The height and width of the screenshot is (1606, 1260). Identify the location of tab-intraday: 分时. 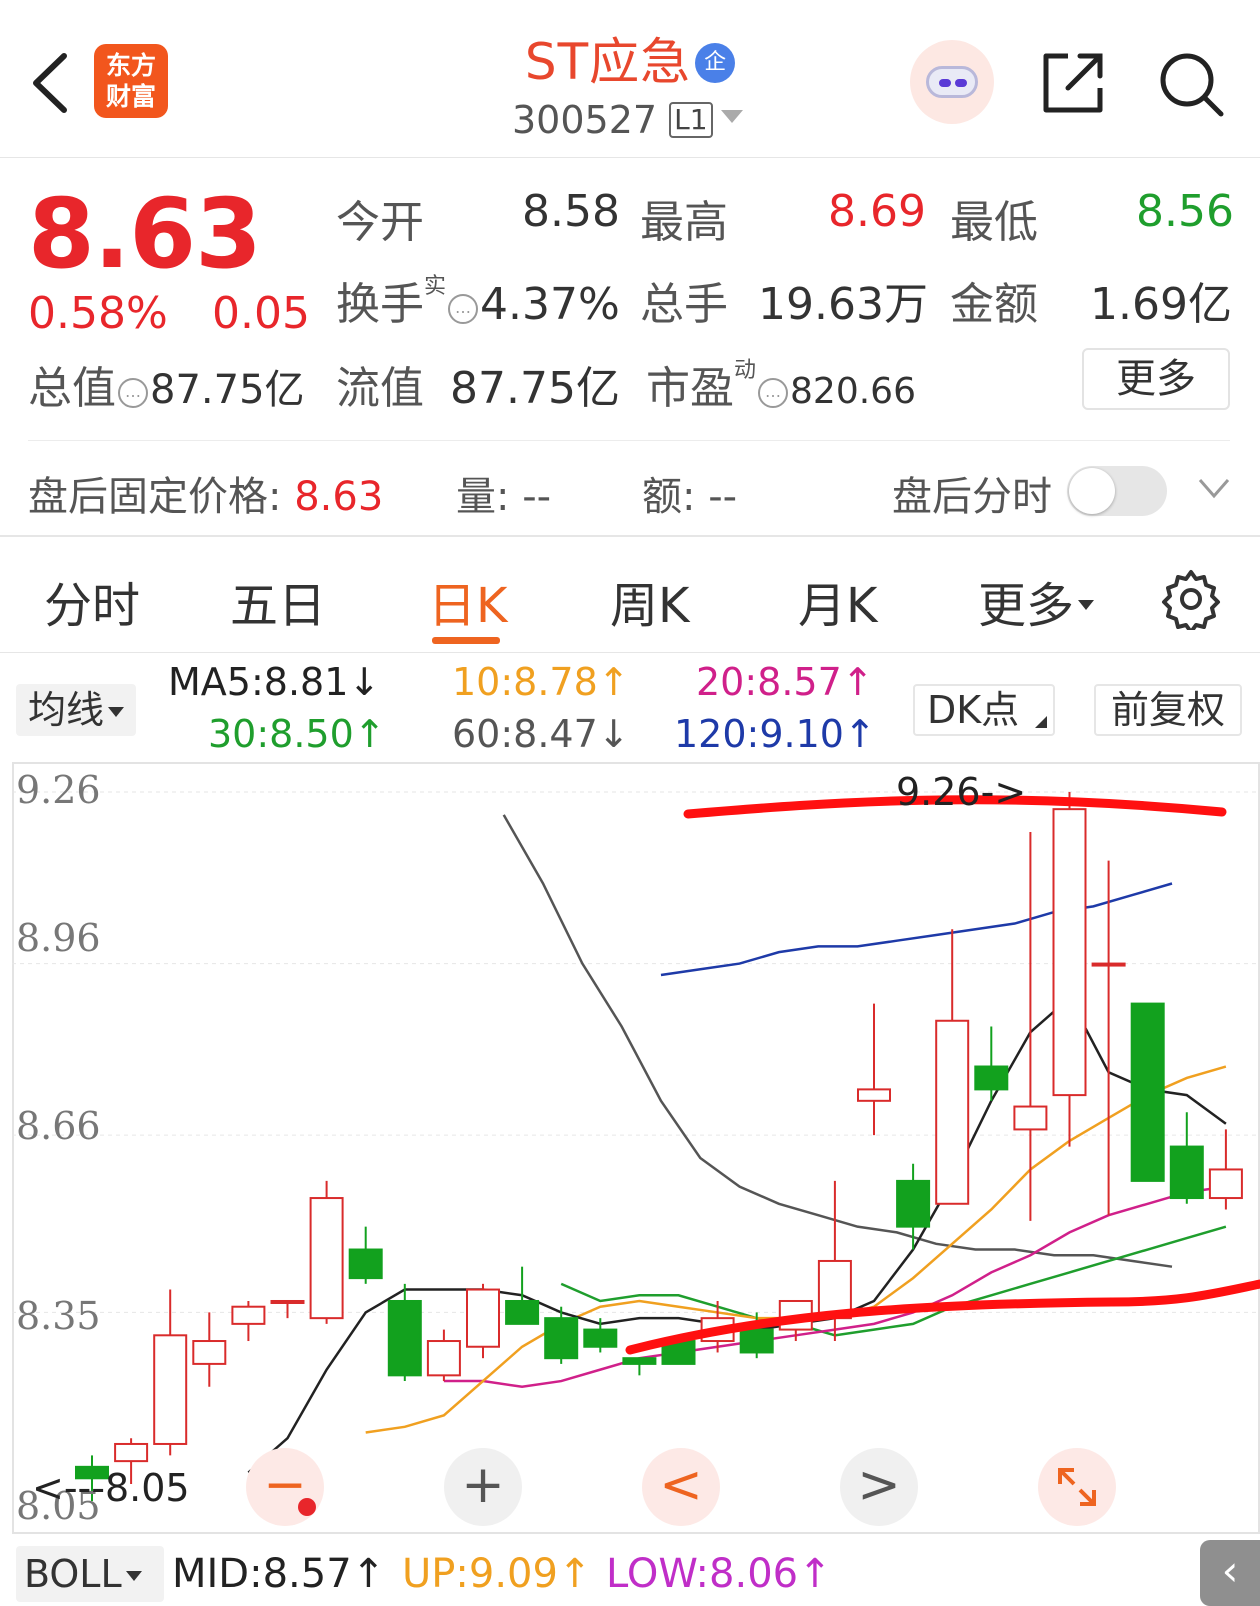
(92, 601).